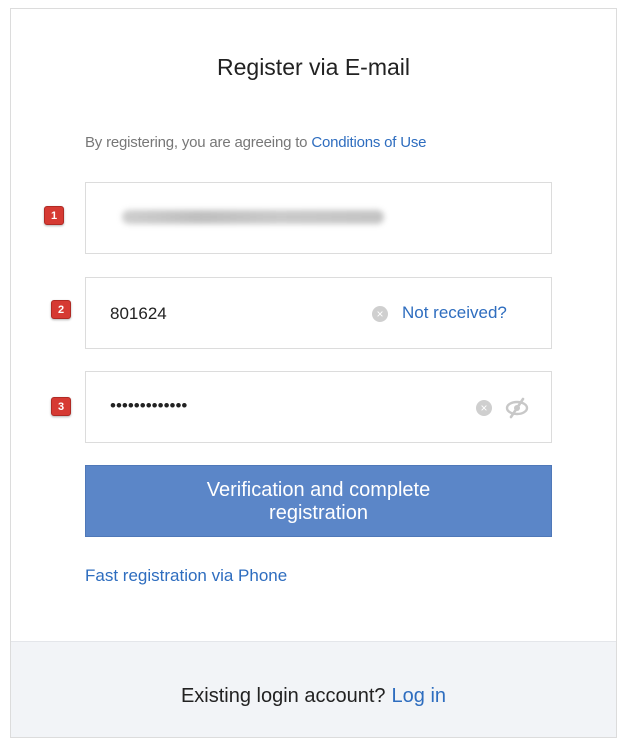  Describe the element at coordinates (318, 313) in the screenshot. I see `verification-code-field: 801624 × Not received?` at that location.